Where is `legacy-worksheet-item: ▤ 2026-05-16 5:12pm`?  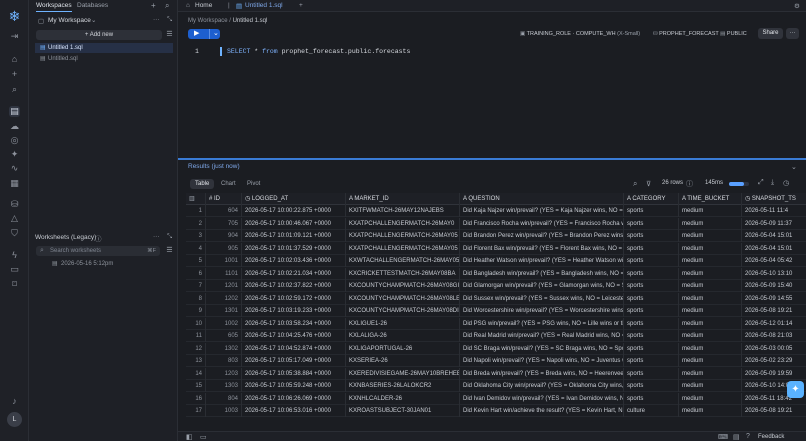
legacy-worksheet-item: ▤ 2026-05-16 5:12pm is located at coordinates (104, 264).